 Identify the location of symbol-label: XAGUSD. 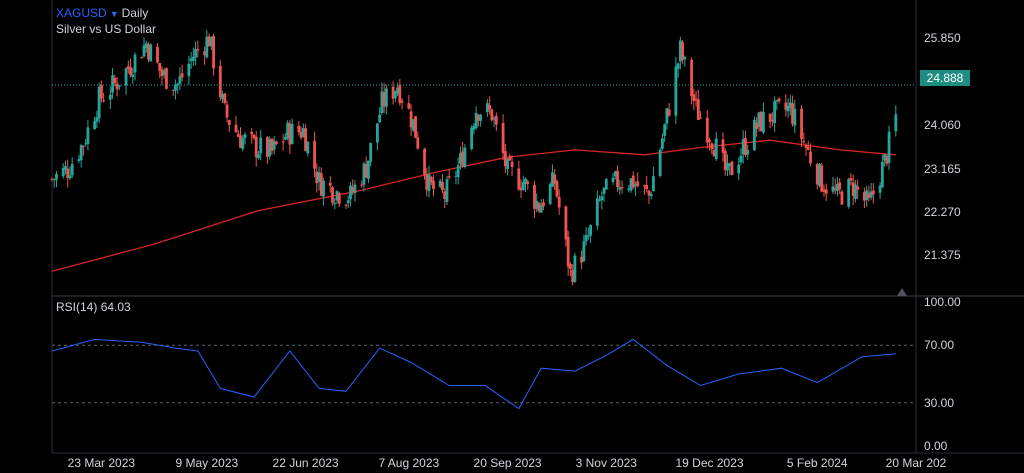
(81, 13).